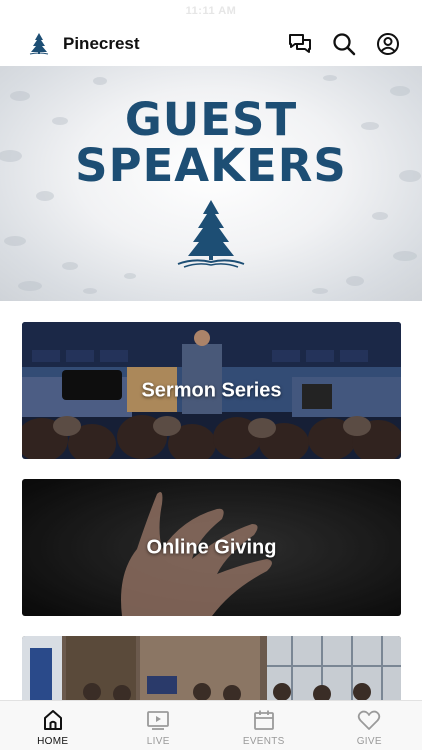  What do you see at coordinates (39, 44) in the screenshot?
I see `pine-tree-logo-icon` at bounding box center [39, 44].